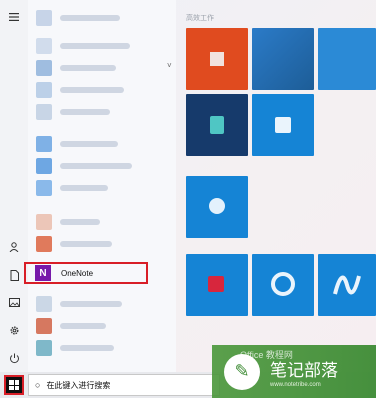  What do you see at coordinates (14, 302) in the screenshot?
I see `pictures-icon` at bounding box center [14, 302].